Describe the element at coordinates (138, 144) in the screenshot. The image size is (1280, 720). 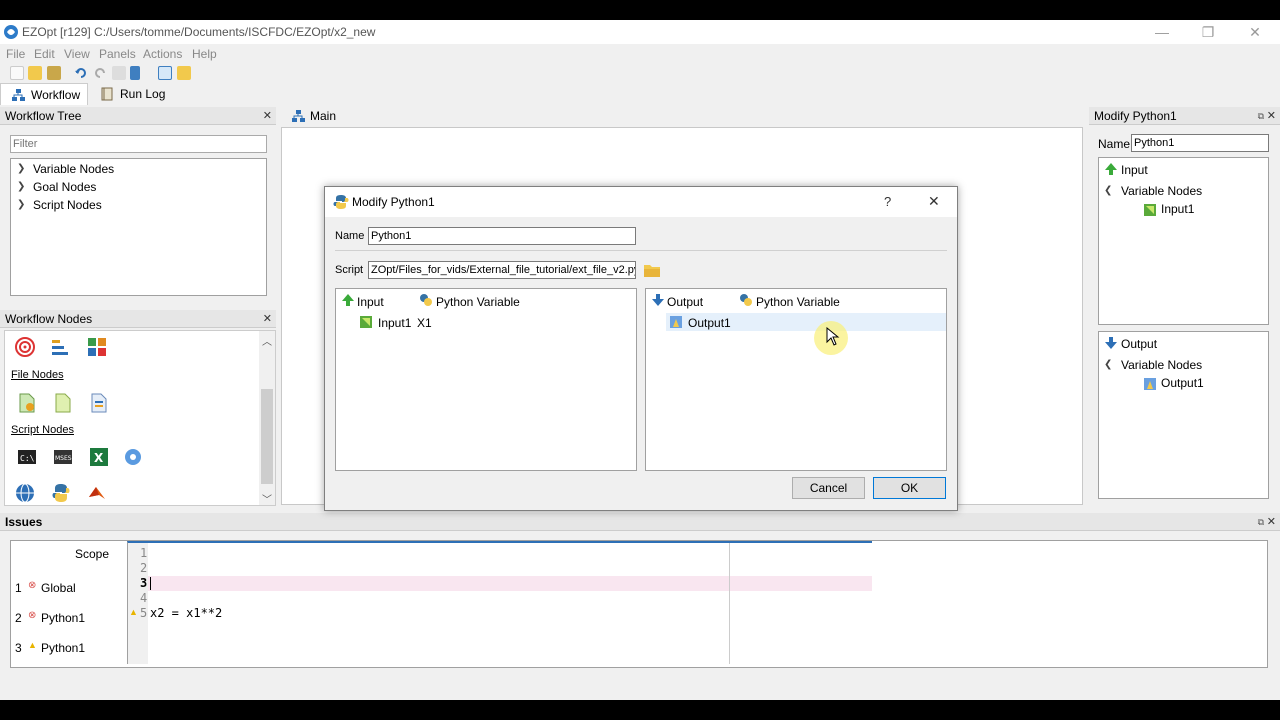
I see `workflow-tree-filter-input` at that location.